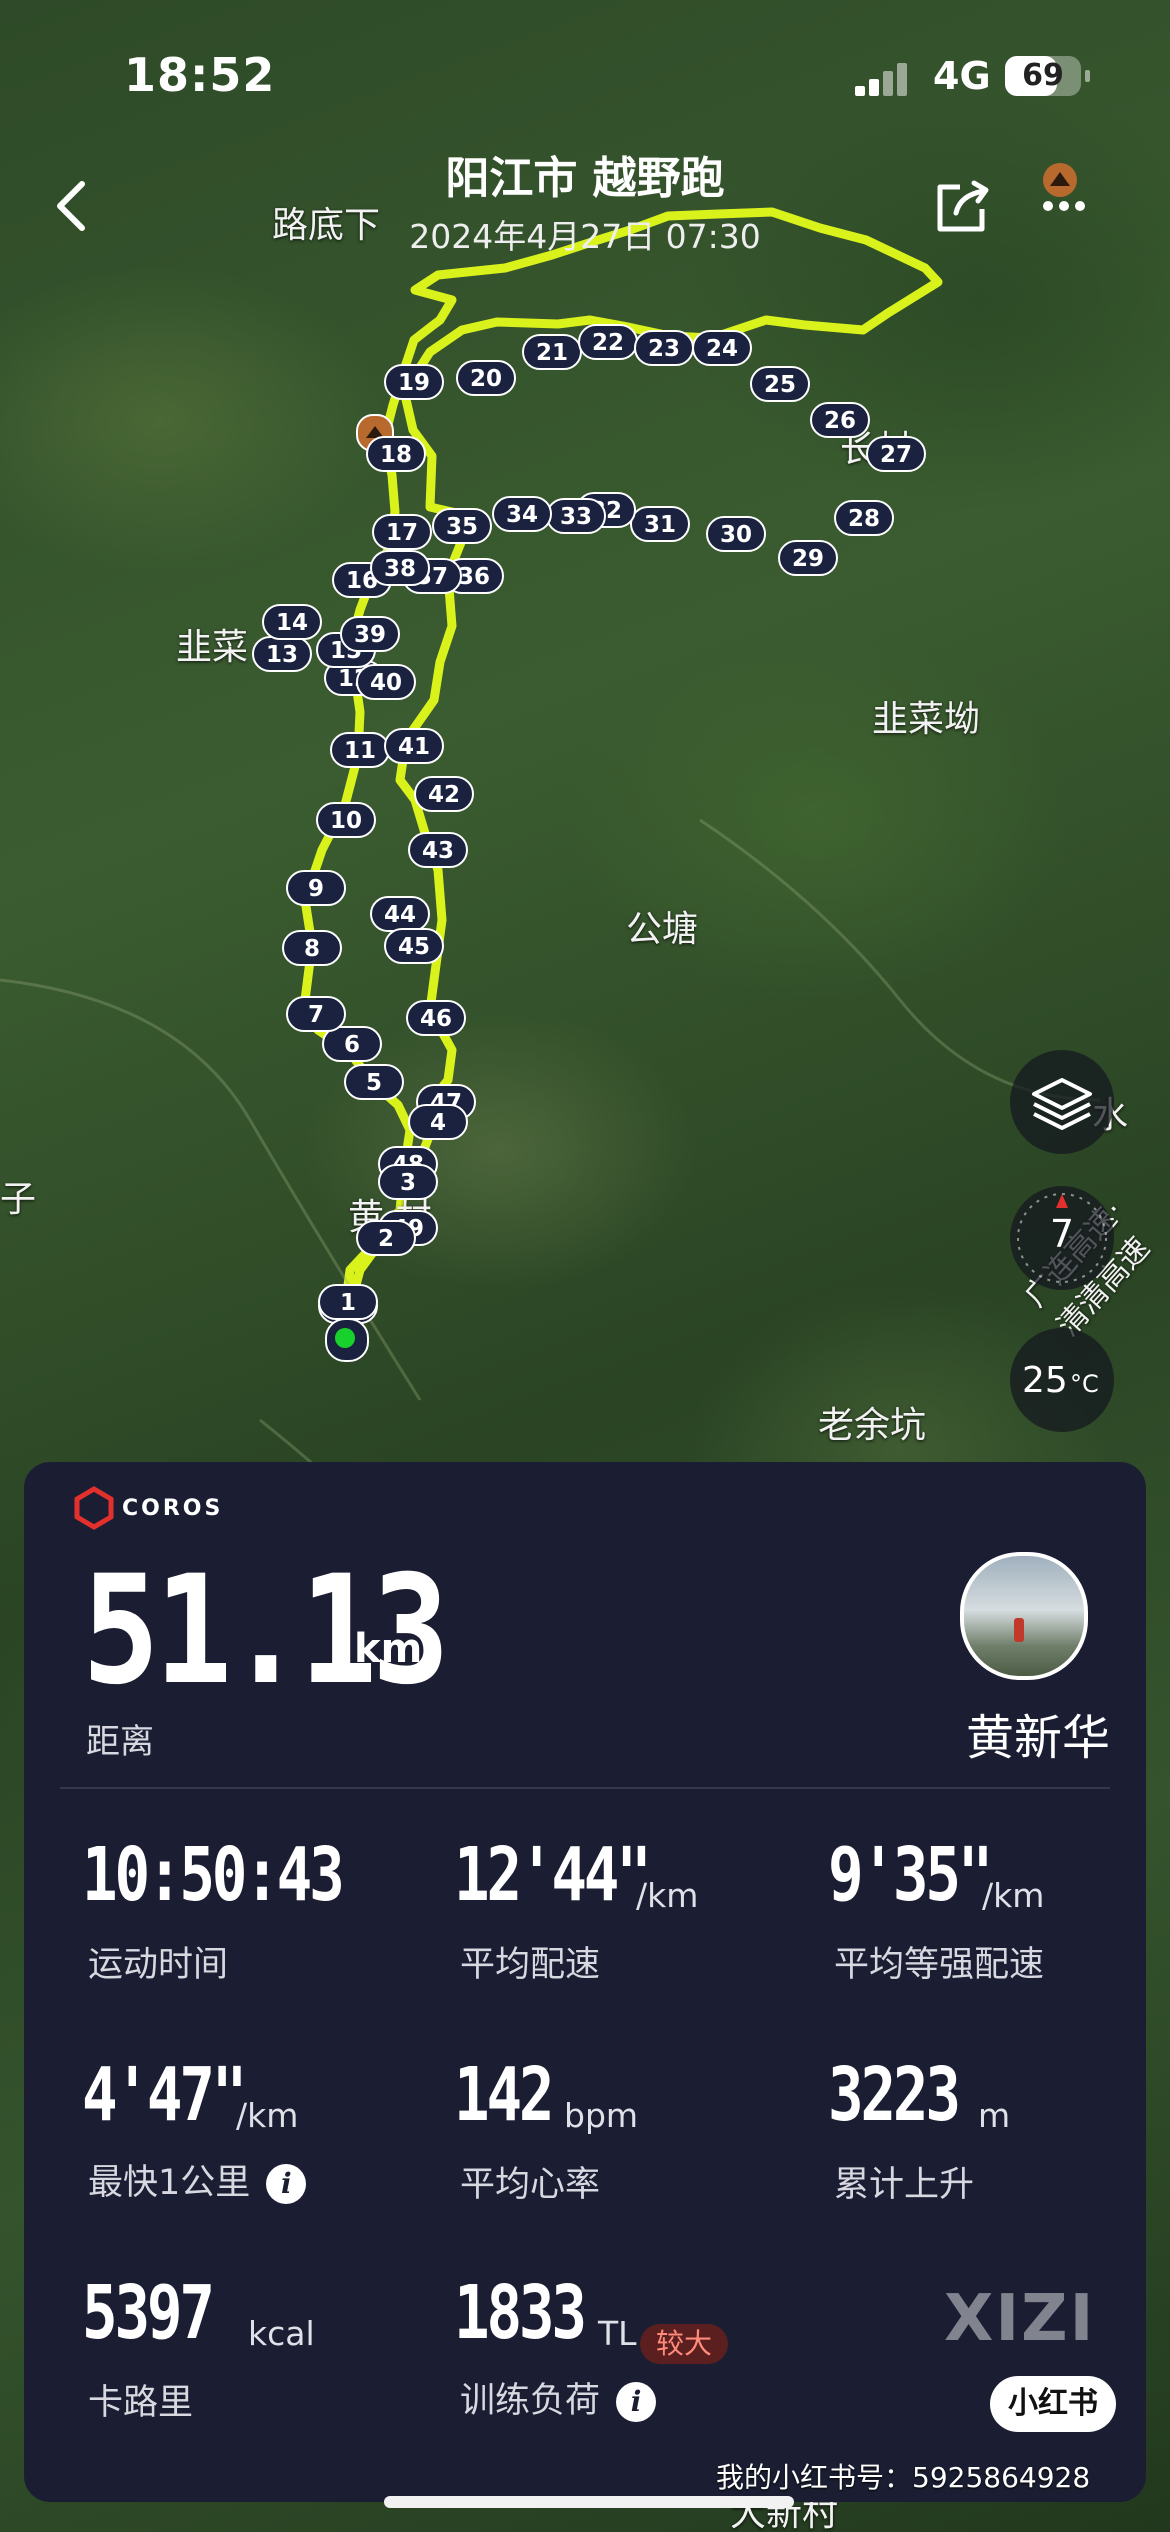 The height and width of the screenshot is (2532, 1170). What do you see at coordinates (348, 1302) in the screenshot?
I see `route-marker: 1` at bounding box center [348, 1302].